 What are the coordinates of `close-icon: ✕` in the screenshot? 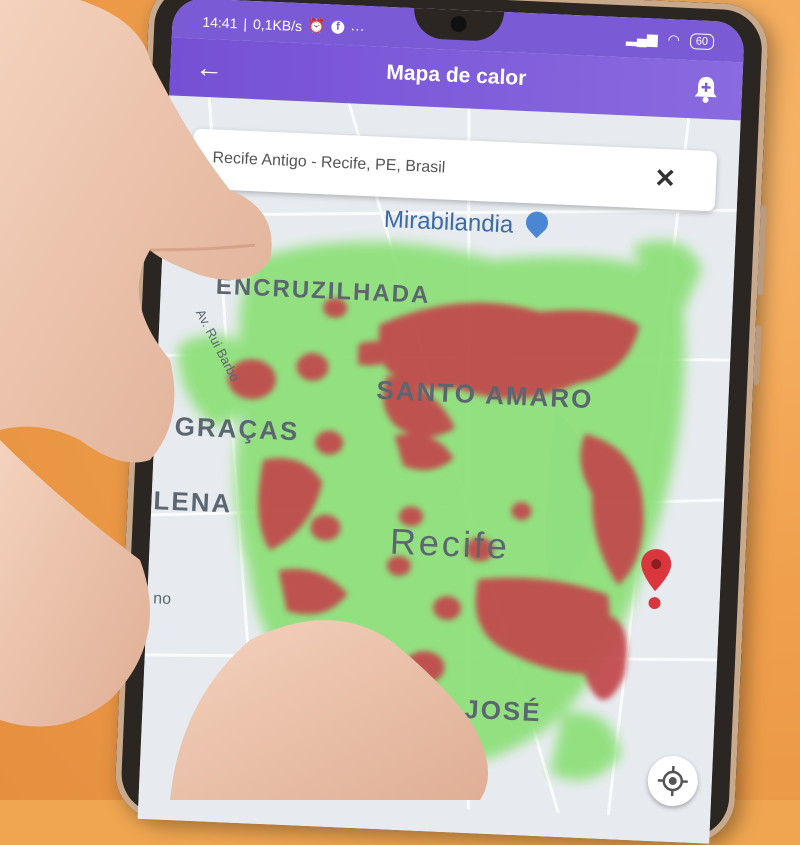 It's located at (665, 178).